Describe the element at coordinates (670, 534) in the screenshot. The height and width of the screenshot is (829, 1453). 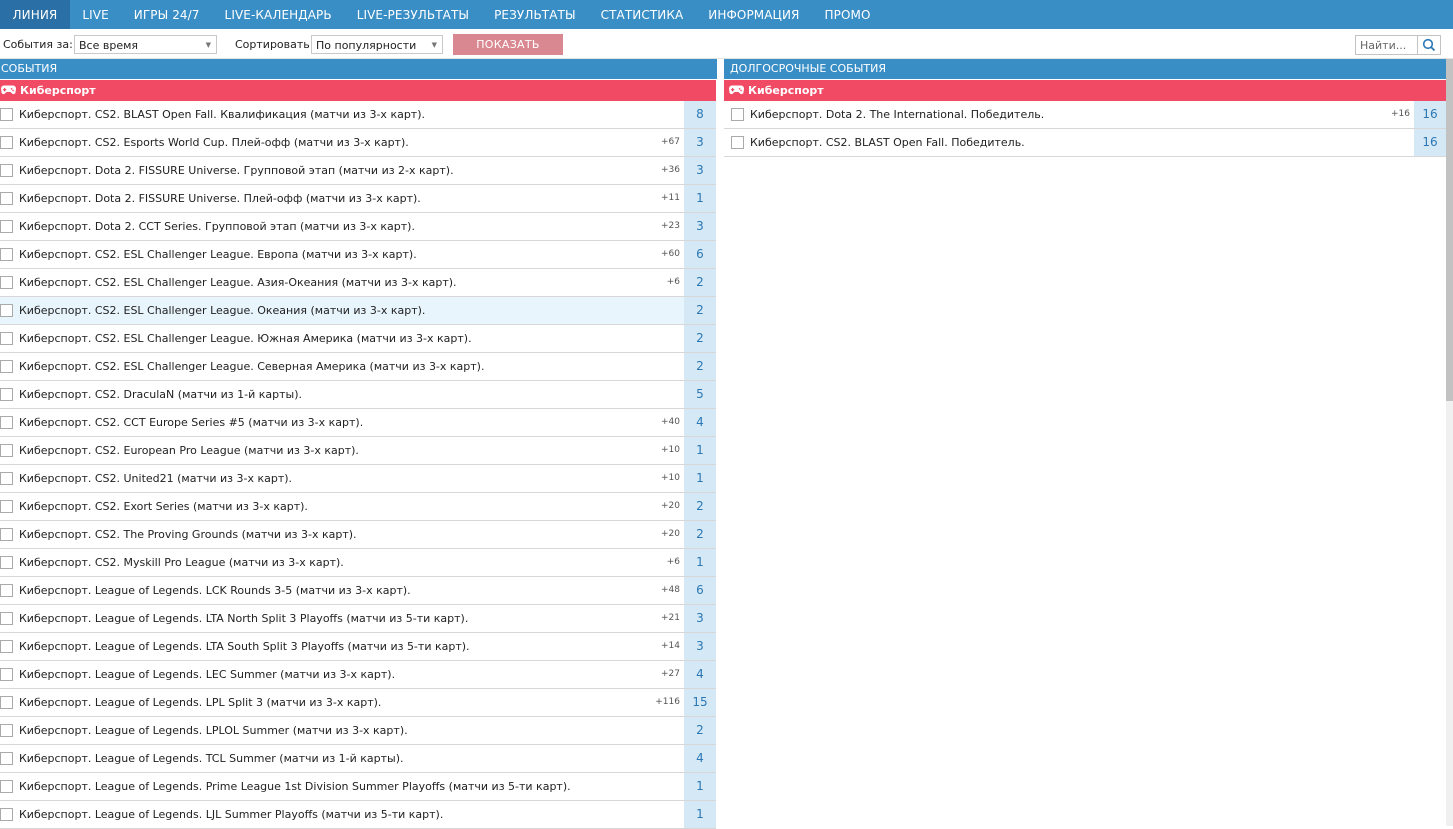
I see `more-markets-count: +20` at that location.